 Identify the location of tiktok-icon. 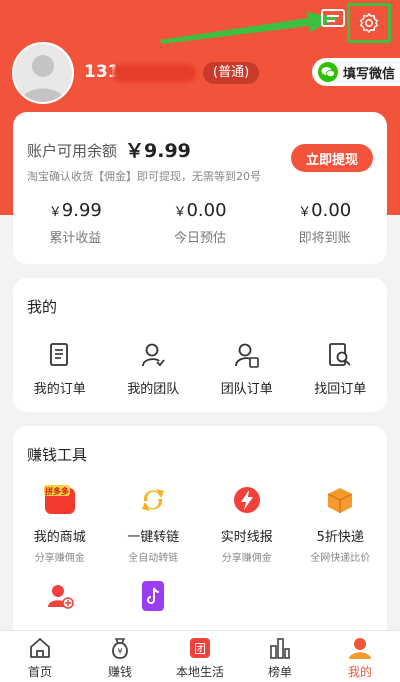
(153, 596).